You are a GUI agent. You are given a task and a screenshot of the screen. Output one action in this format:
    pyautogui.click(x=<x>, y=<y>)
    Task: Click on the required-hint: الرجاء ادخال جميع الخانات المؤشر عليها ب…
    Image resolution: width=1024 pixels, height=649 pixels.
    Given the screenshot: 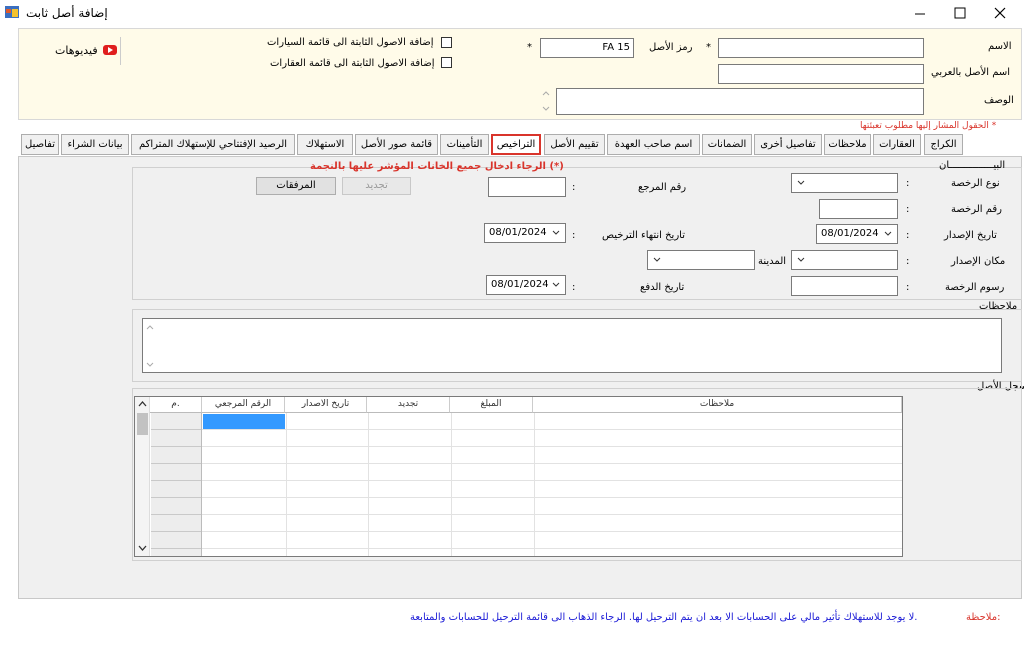 What is the action you would take?
    pyautogui.click(x=437, y=166)
    